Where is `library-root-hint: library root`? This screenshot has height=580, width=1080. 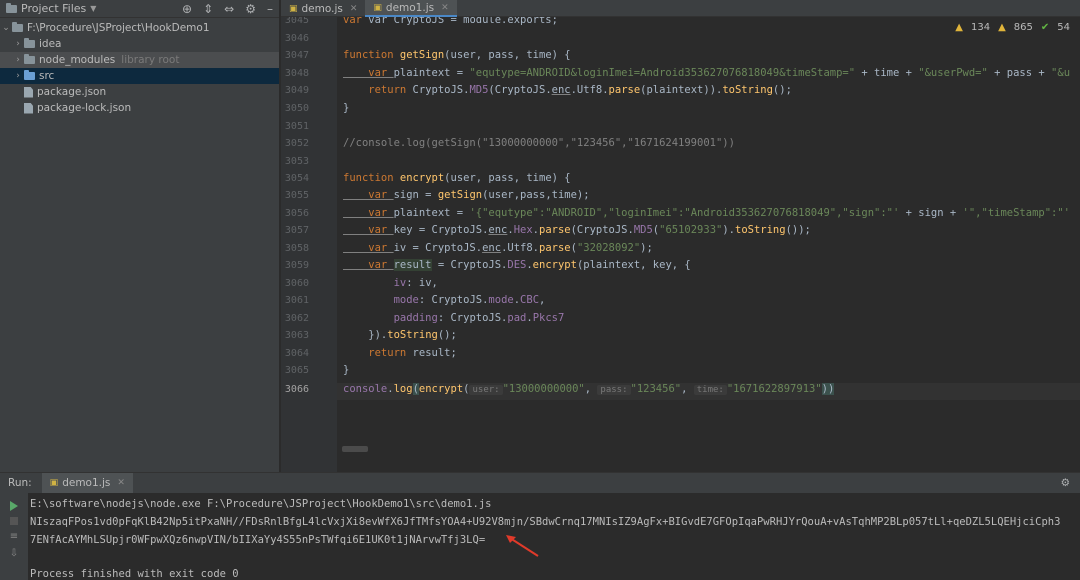
library-root-hint: library root is located at coordinates (150, 60).